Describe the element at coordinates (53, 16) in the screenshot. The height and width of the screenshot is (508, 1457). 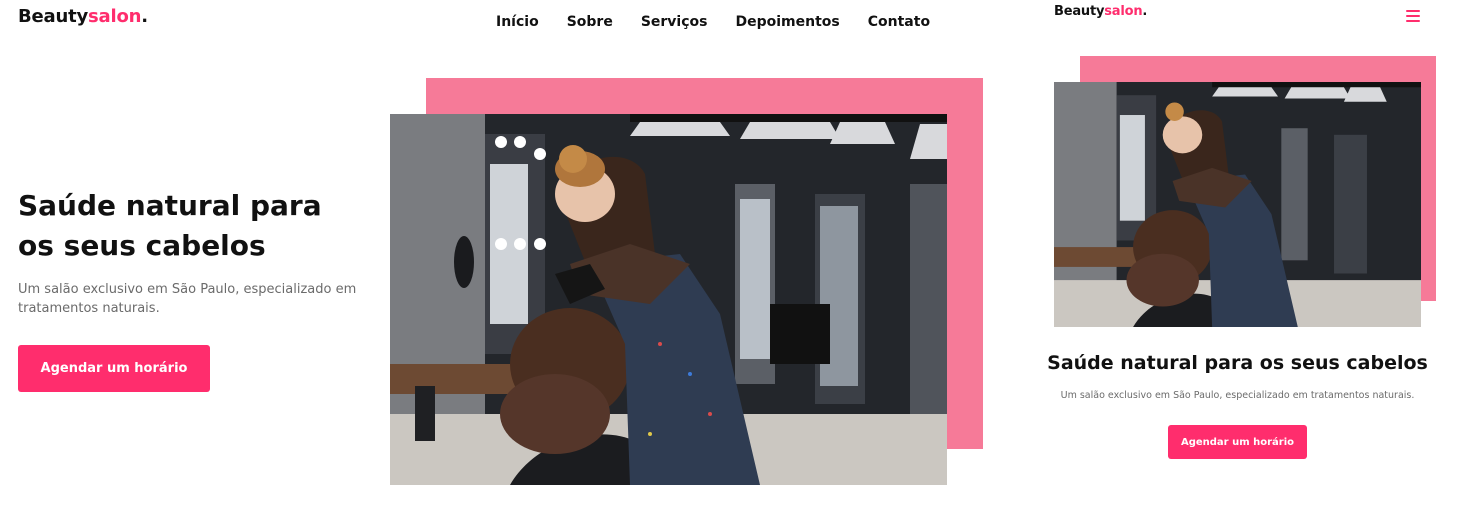
I see `brand-name-main: Beauty` at that location.